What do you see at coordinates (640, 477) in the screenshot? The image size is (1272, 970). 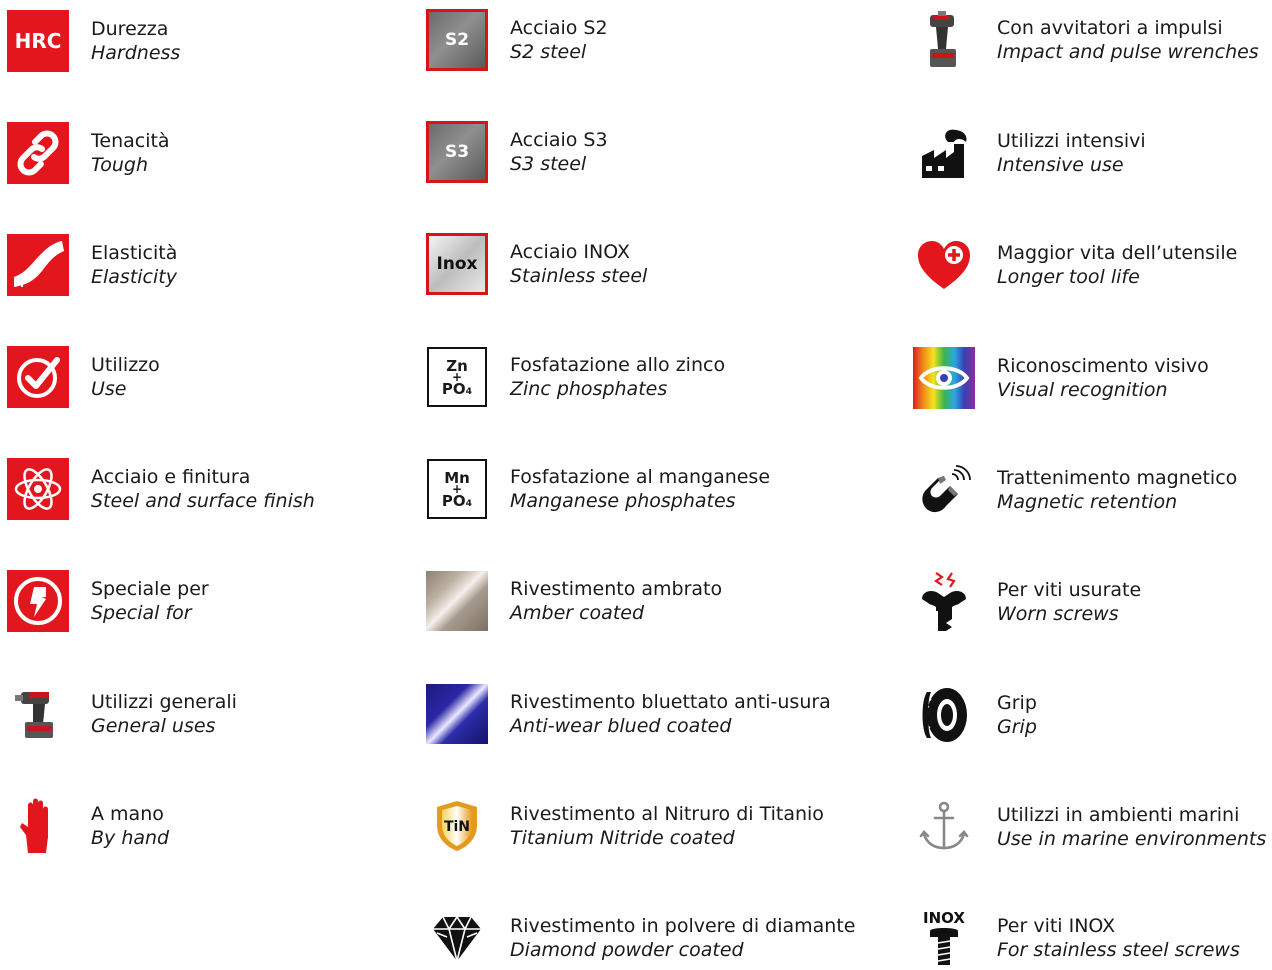 I see `legend-label: Fosfatazione al manganese` at bounding box center [640, 477].